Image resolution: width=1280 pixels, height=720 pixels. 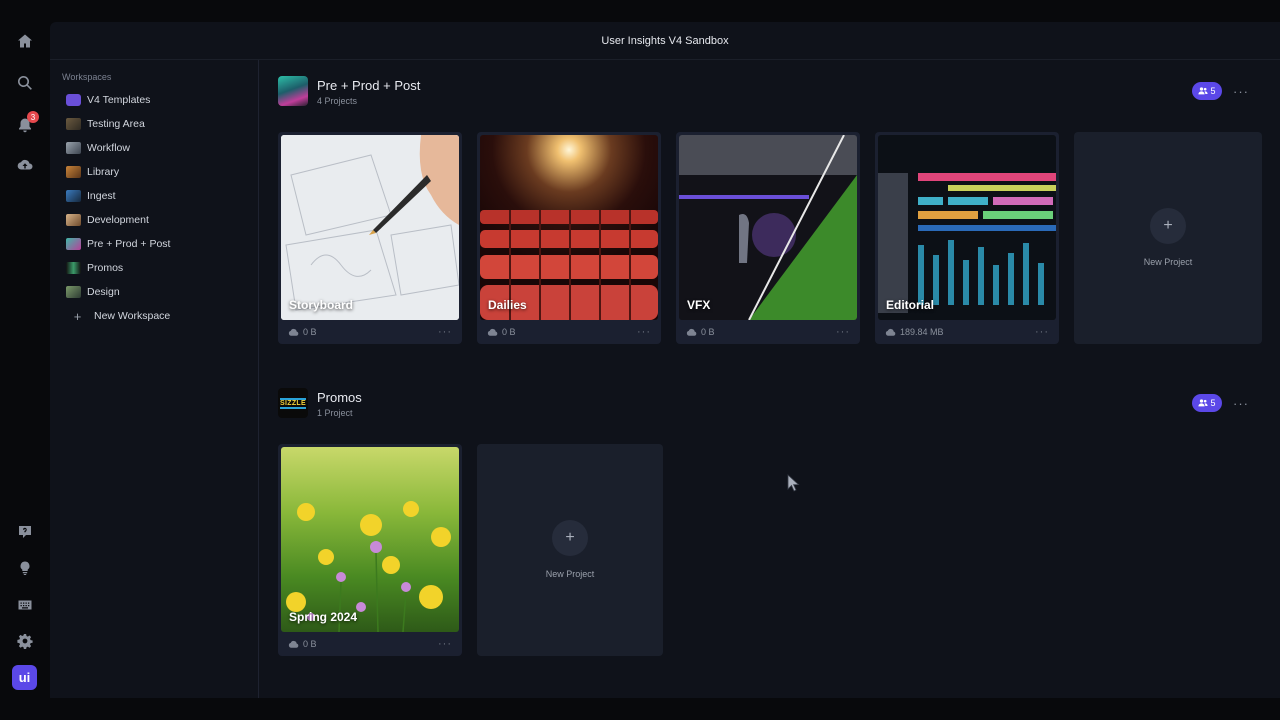 What do you see at coordinates (25, 41) in the screenshot?
I see `home-icon` at bounding box center [25, 41].